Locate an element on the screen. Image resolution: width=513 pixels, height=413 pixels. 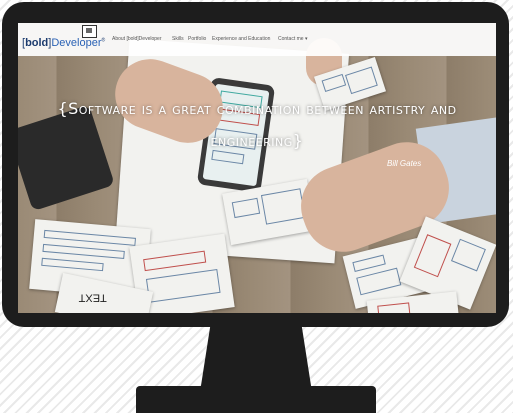
logo-frame-icon is located at coordinates (89, 31).